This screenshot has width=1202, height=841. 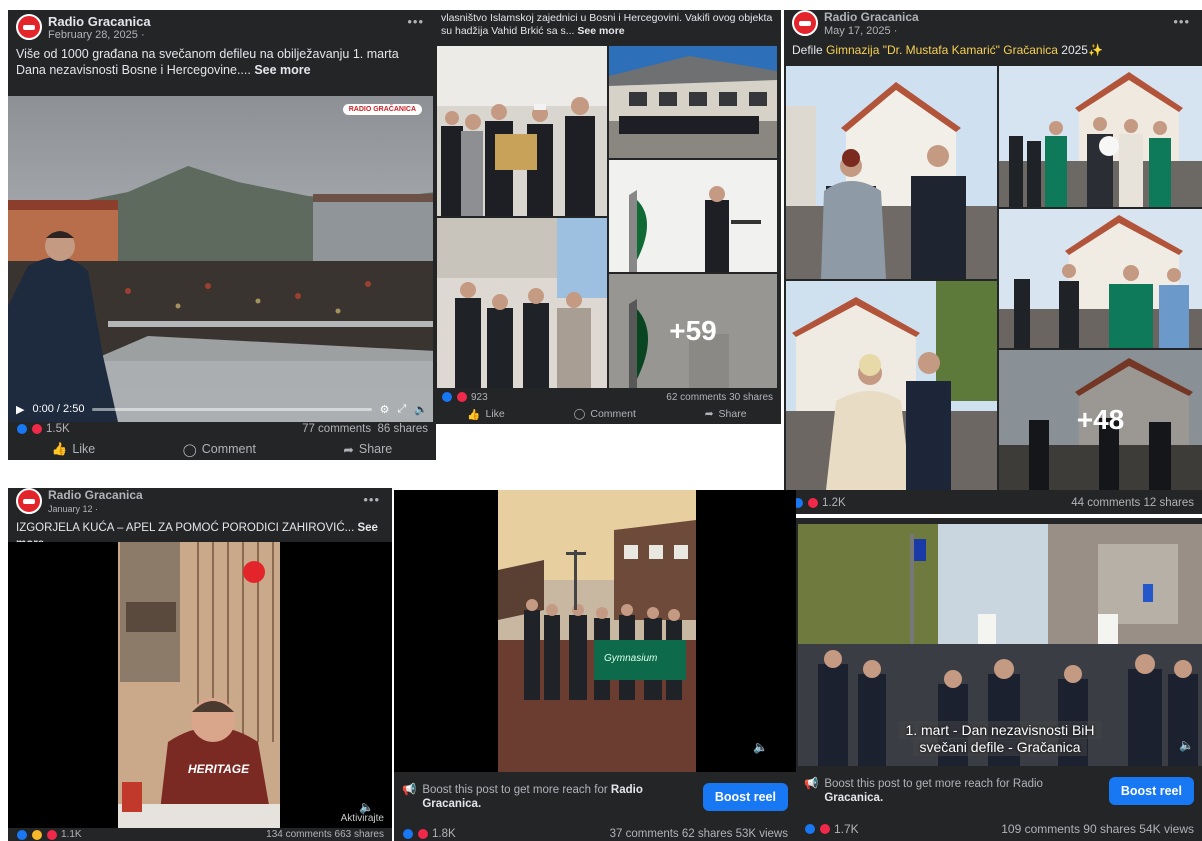 I want to click on reaction-summary: 1.5K, so click(x=43, y=429).